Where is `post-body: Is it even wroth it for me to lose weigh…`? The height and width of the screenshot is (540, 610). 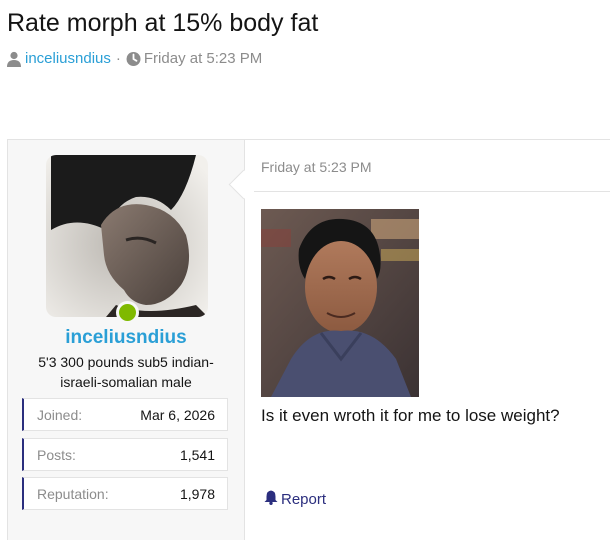 post-body: Is it even wroth it for me to lose weigh… is located at coordinates (410, 415).